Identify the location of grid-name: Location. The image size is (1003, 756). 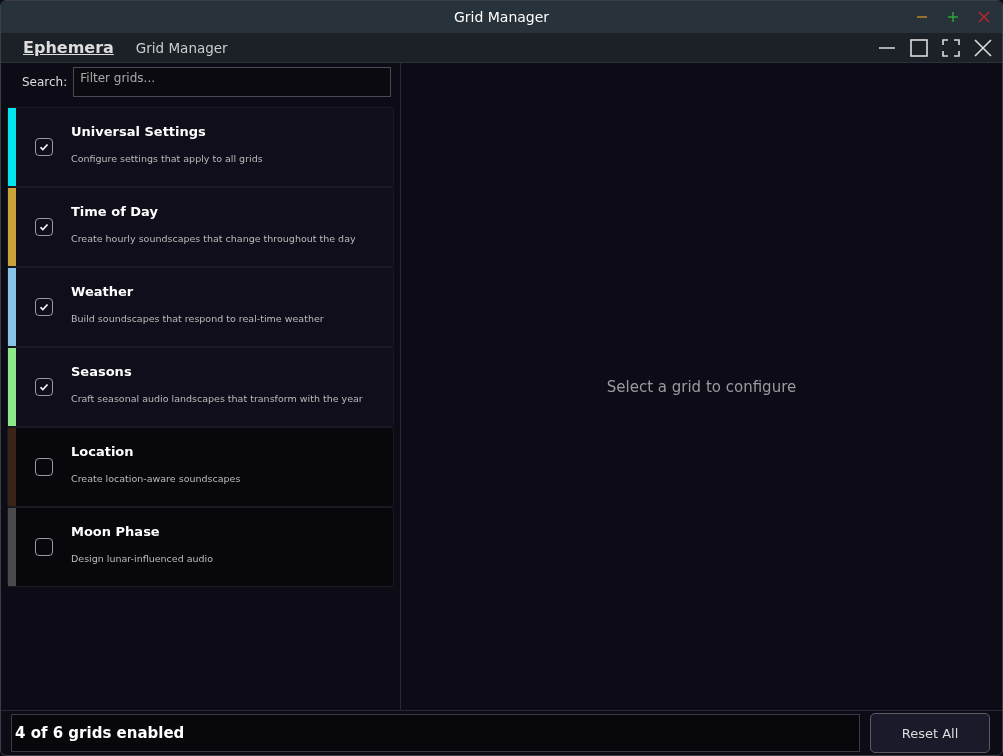
(103, 451).